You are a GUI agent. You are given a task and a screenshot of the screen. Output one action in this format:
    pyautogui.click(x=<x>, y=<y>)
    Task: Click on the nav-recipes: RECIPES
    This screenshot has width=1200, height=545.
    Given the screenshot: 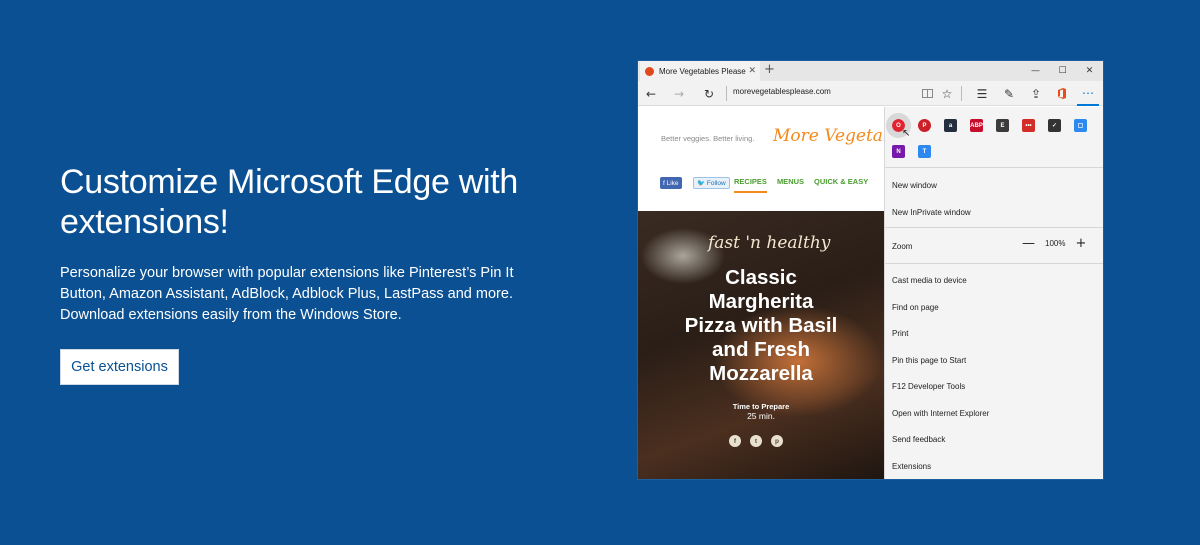 What is the action you would take?
    pyautogui.click(x=750, y=185)
    